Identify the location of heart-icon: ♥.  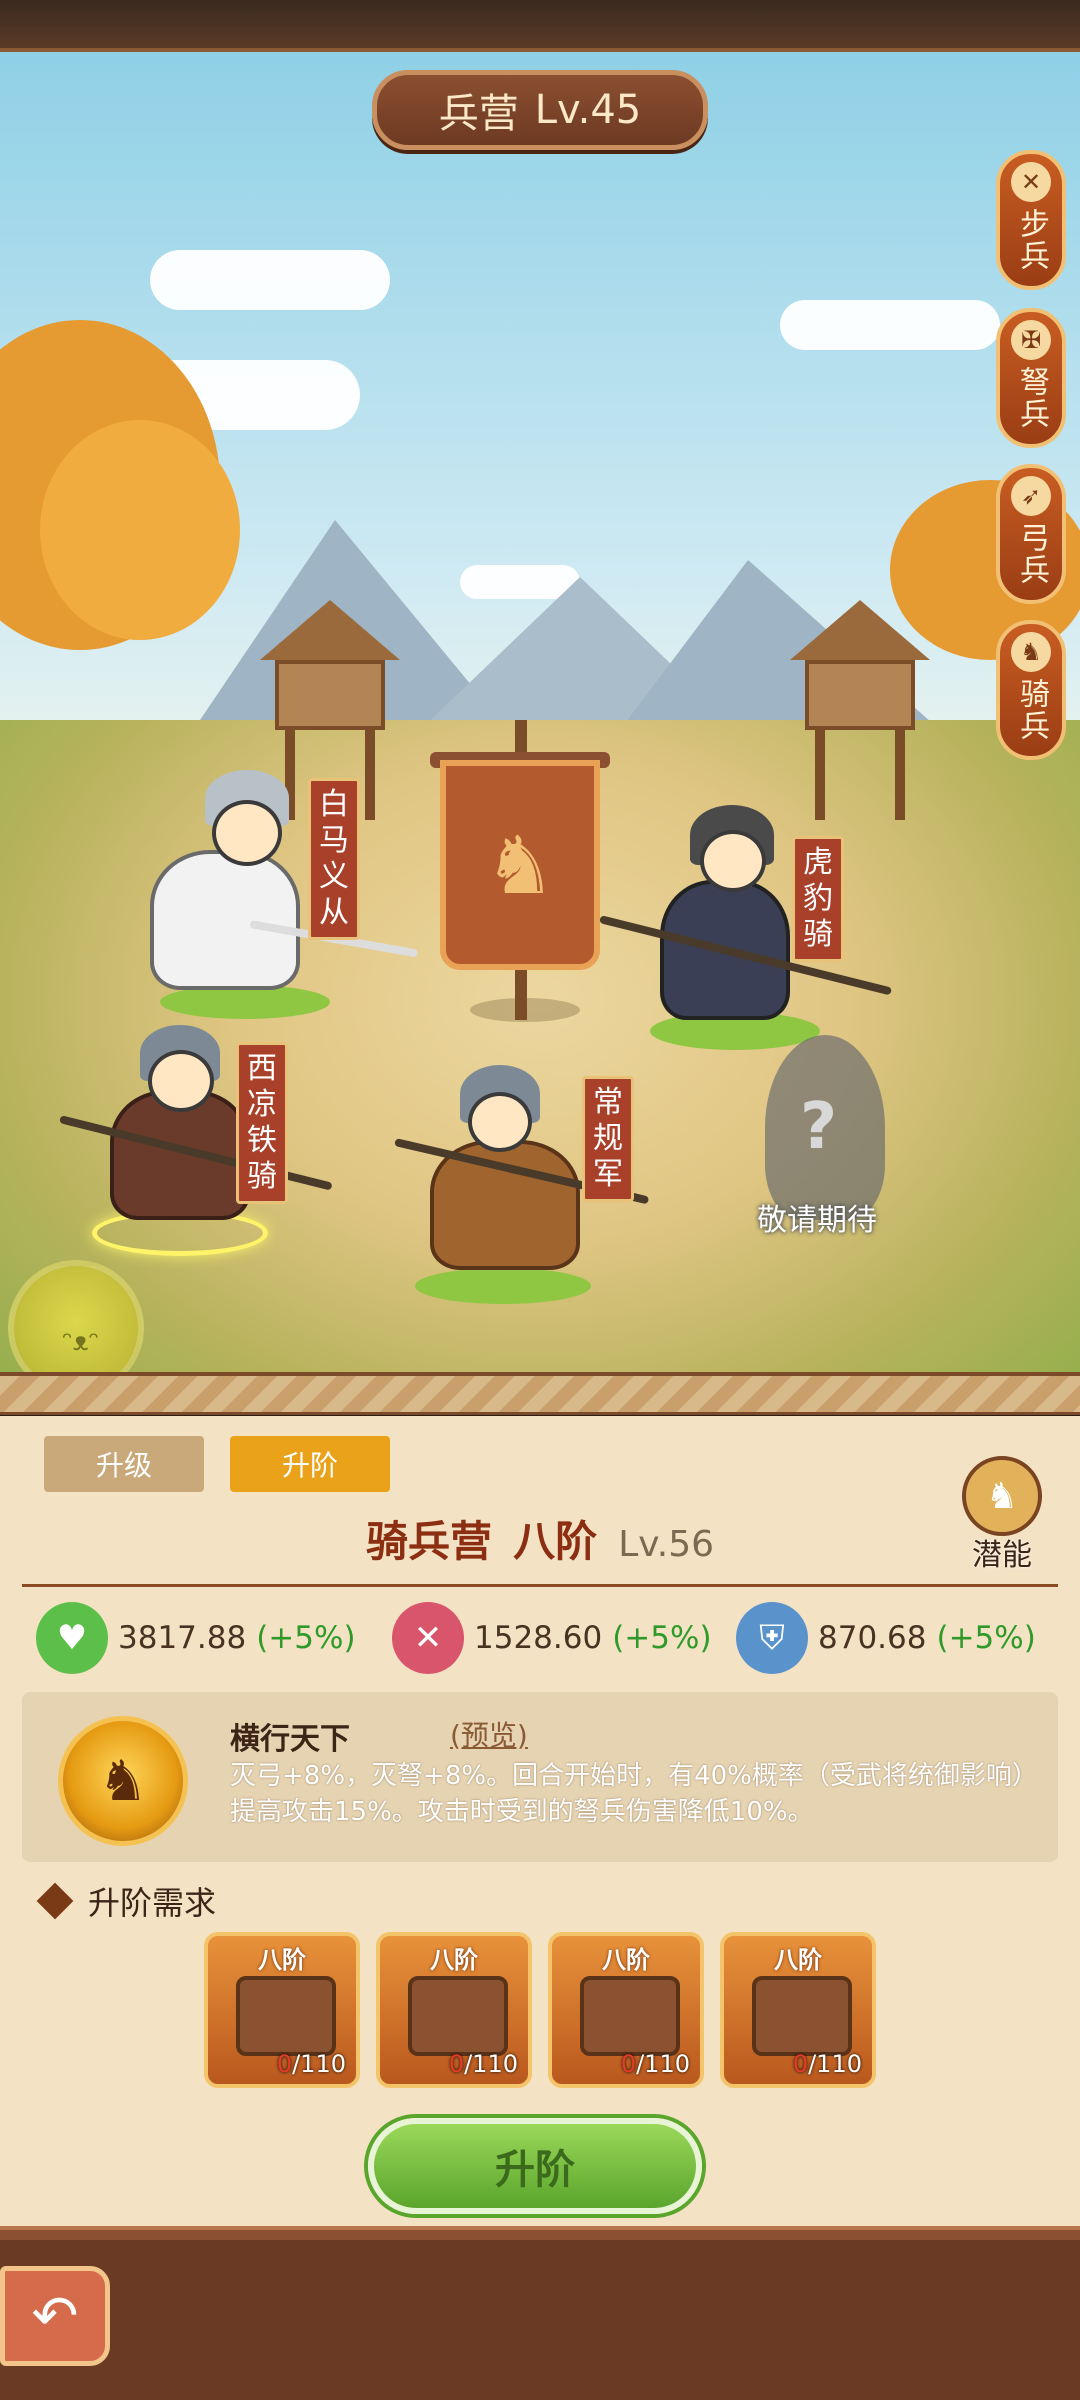
(72, 1638).